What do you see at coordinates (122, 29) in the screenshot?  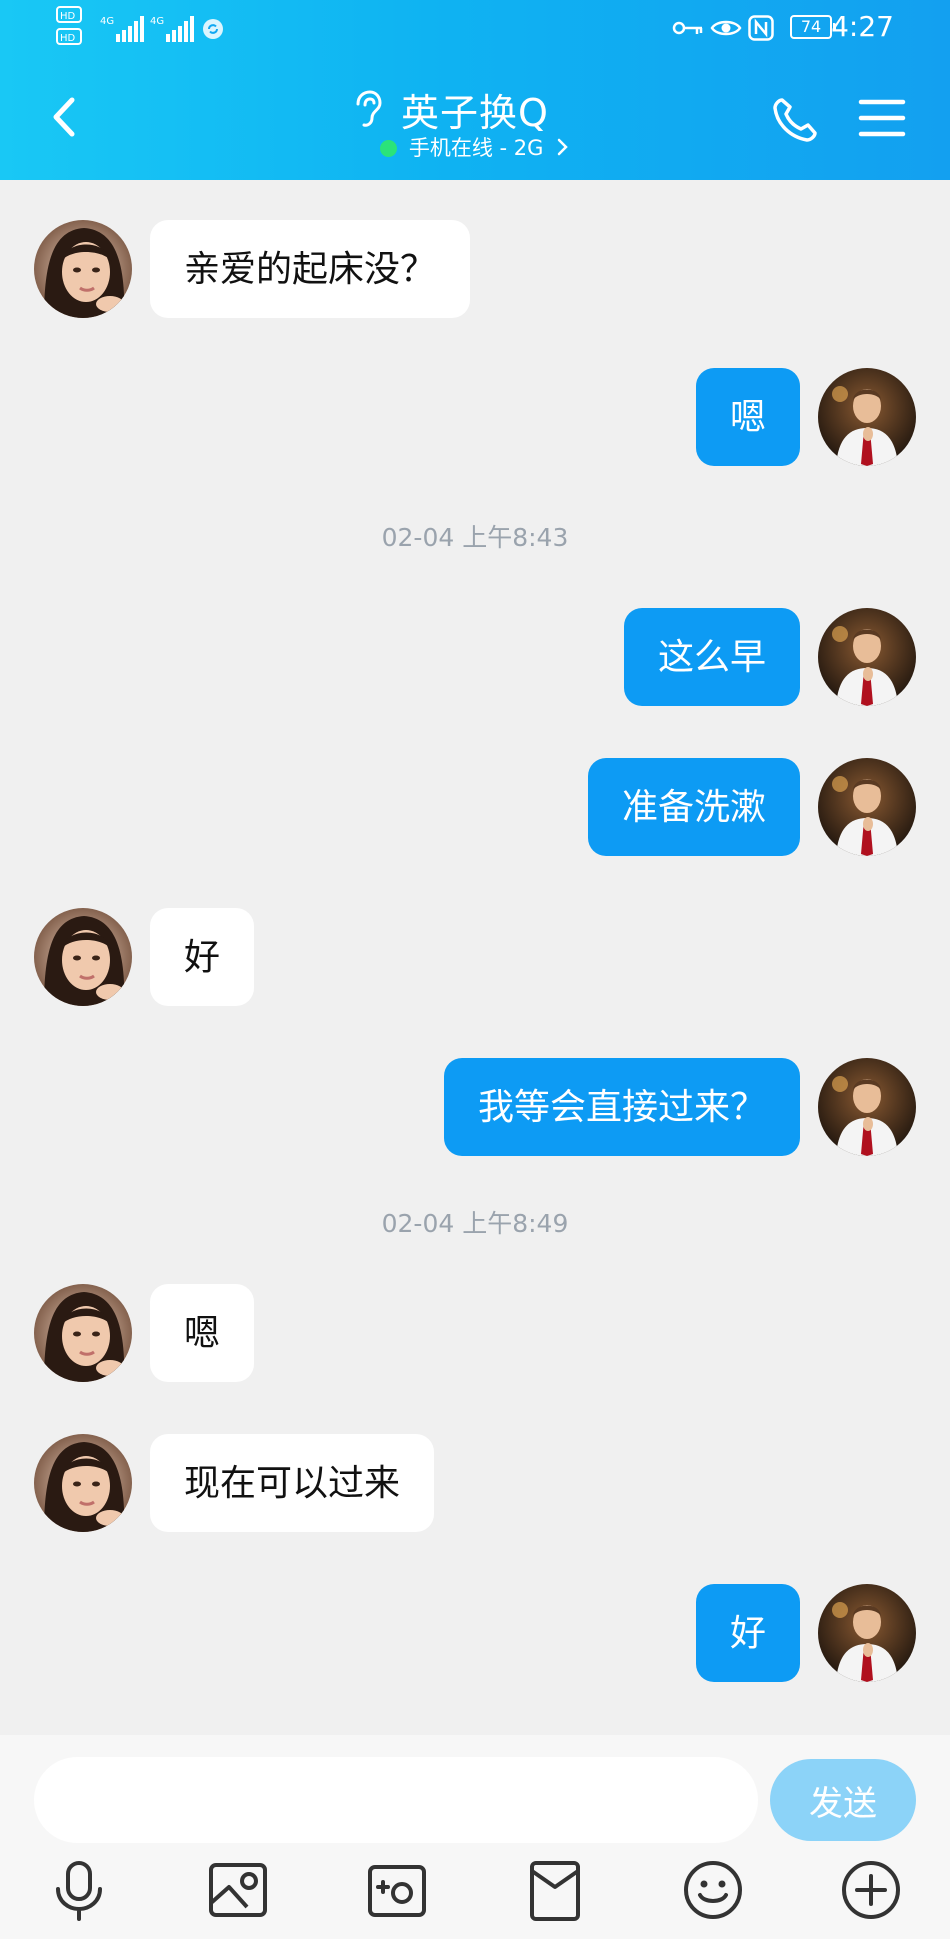 I see `signal-1-icon: 4G` at bounding box center [122, 29].